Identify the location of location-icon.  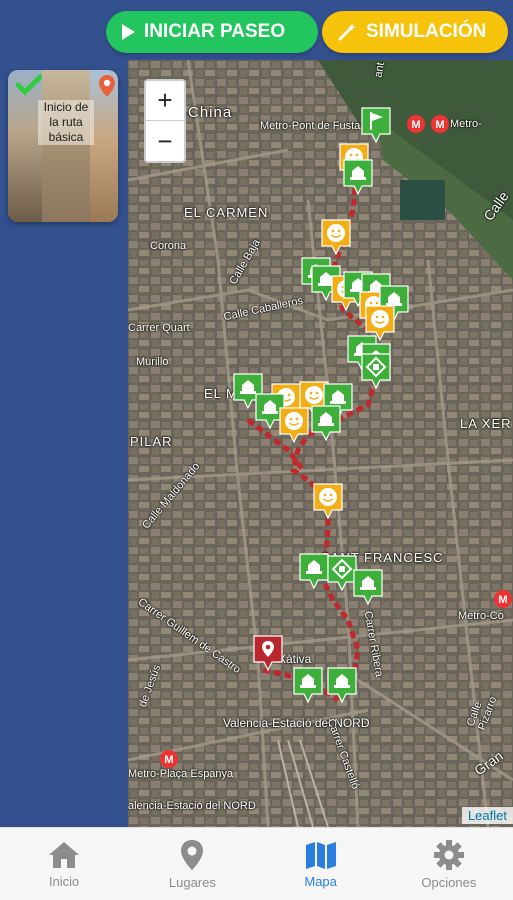
(192, 854).